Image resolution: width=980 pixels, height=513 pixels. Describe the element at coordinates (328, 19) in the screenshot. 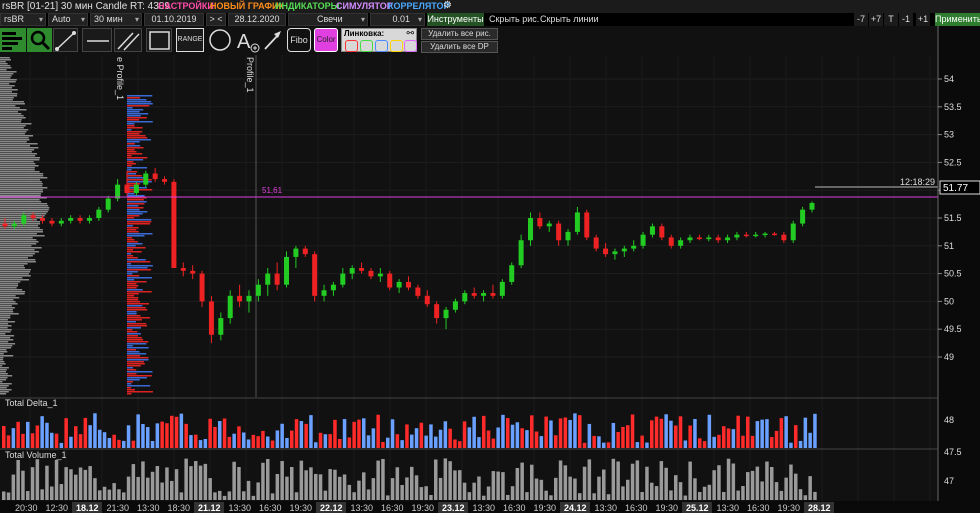

I see `chart-type-select: Свечи` at that location.